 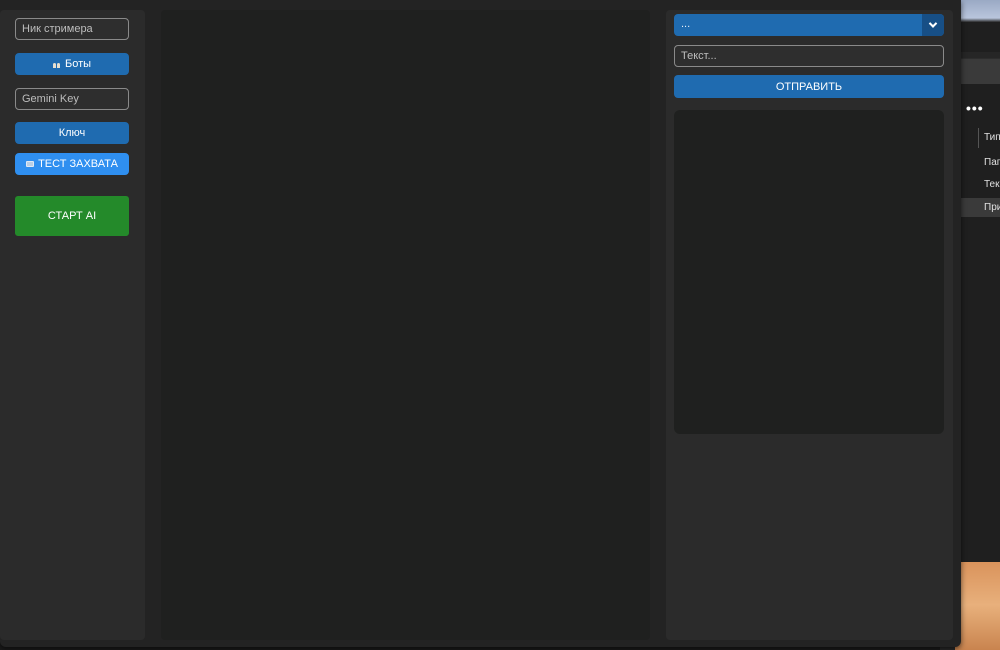 What do you see at coordinates (72, 29) in the screenshot?
I see `streamer-nick-input` at bounding box center [72, 29].